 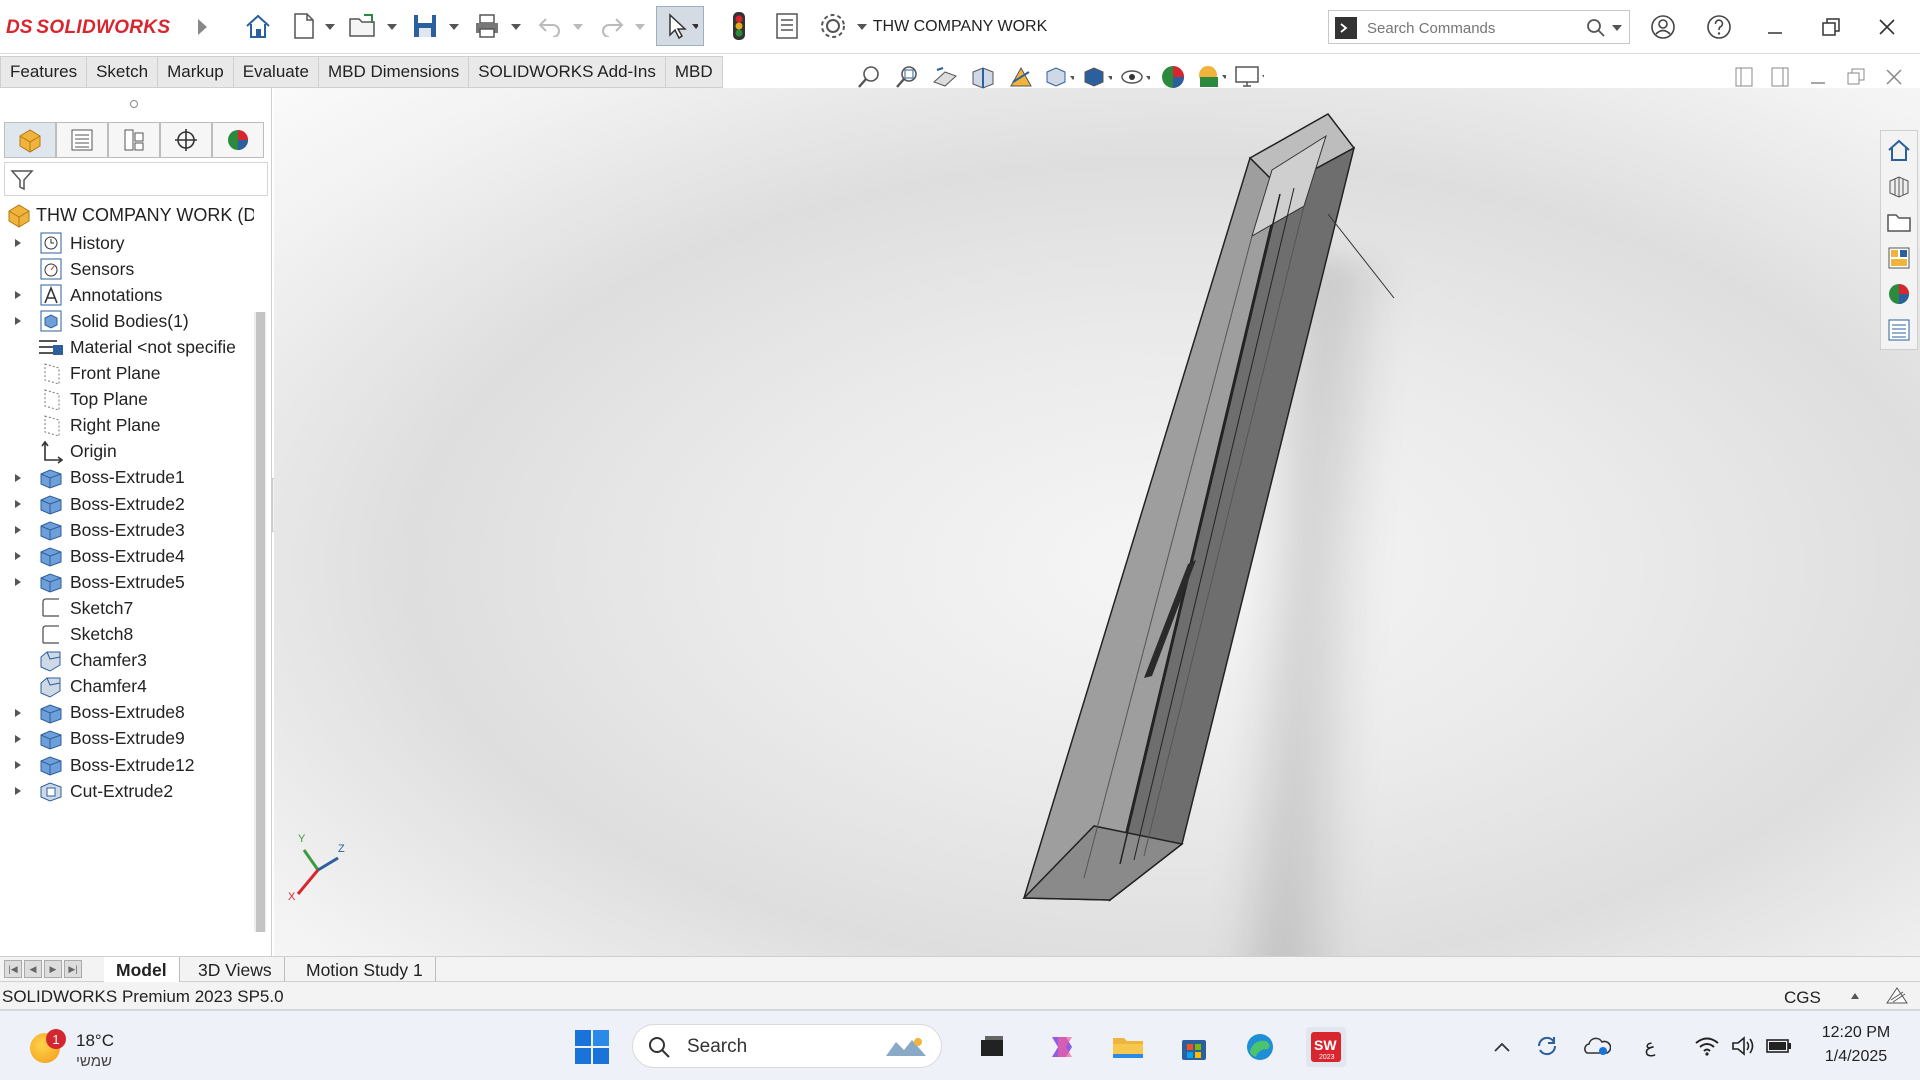 What do you see at coordinates (1663, 27) in the screenshot?
I see `user-account-icon` at bounding box center [1663, 27].